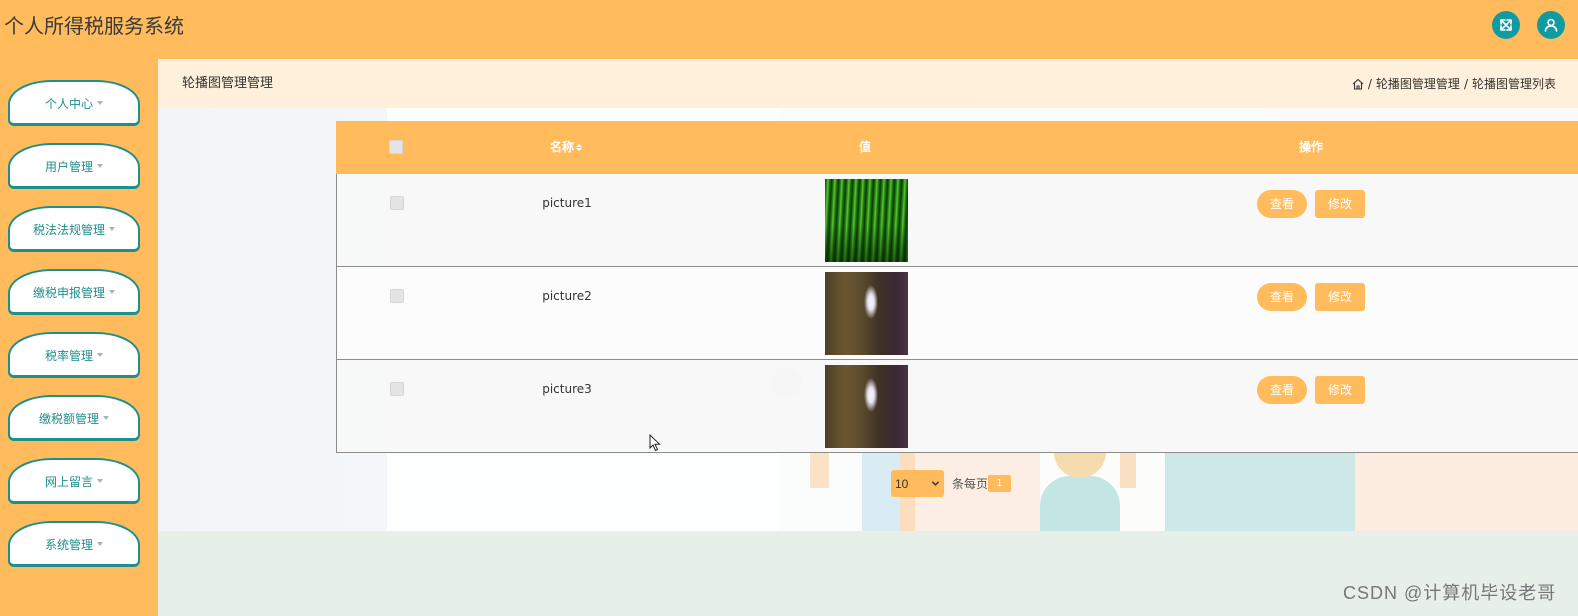 This screenshot has height=616, width=1578. I want to click on column-header-value: 值, so click(864, 147).